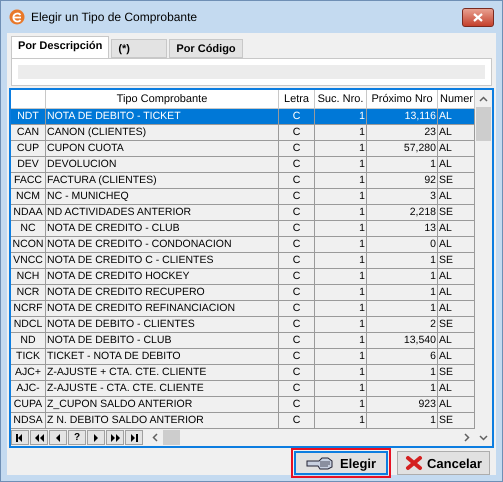 The width and height of the screenshot is (503, 482). I want to click on scroll-down-icon, so click(483, 437).